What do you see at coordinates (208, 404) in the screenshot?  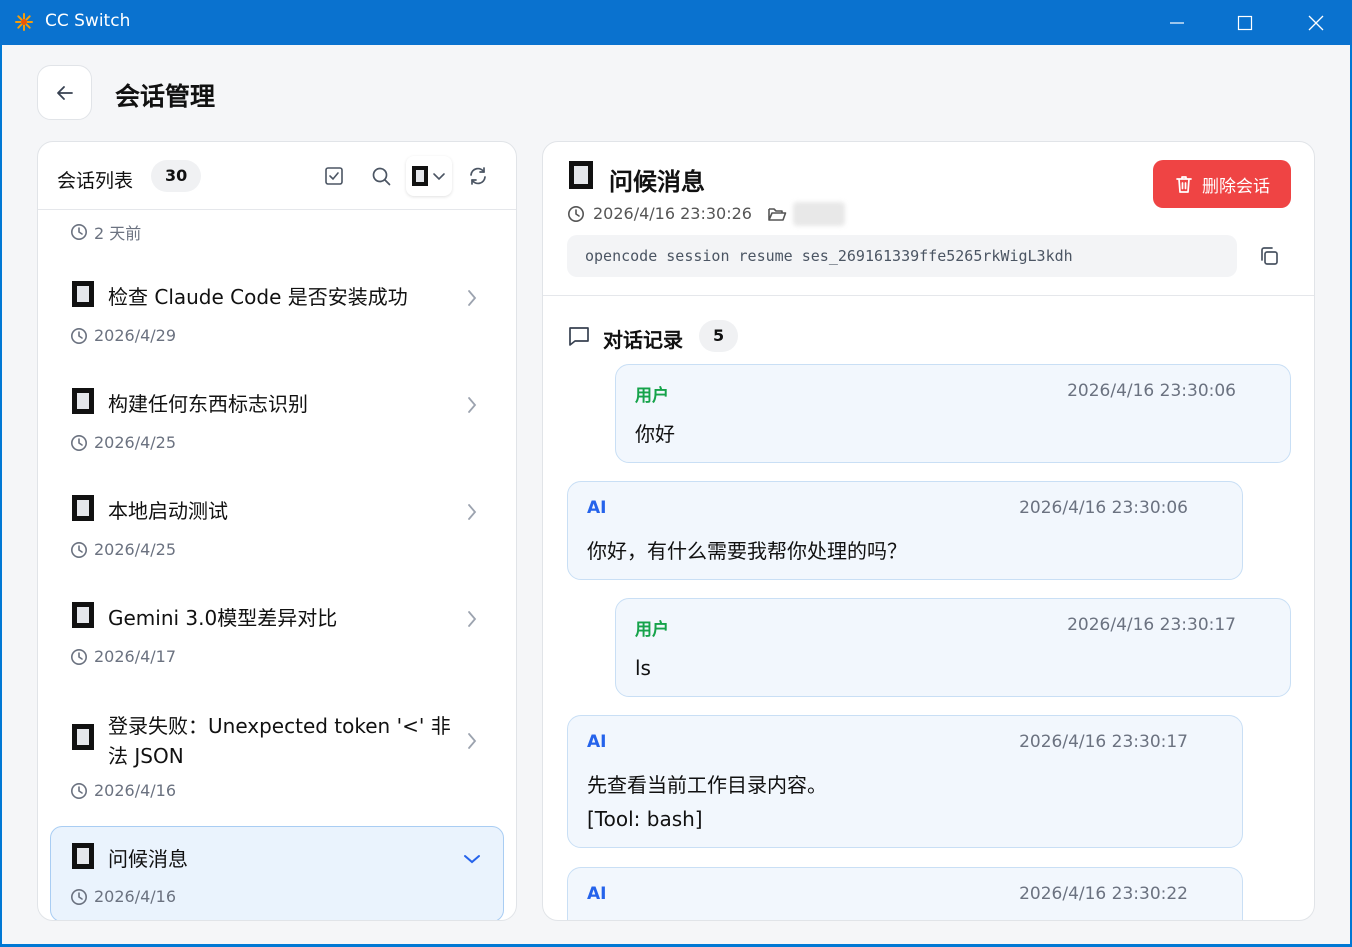 I see `session-title: 构建任何东西标志识别` at bounding box center [208, 404].